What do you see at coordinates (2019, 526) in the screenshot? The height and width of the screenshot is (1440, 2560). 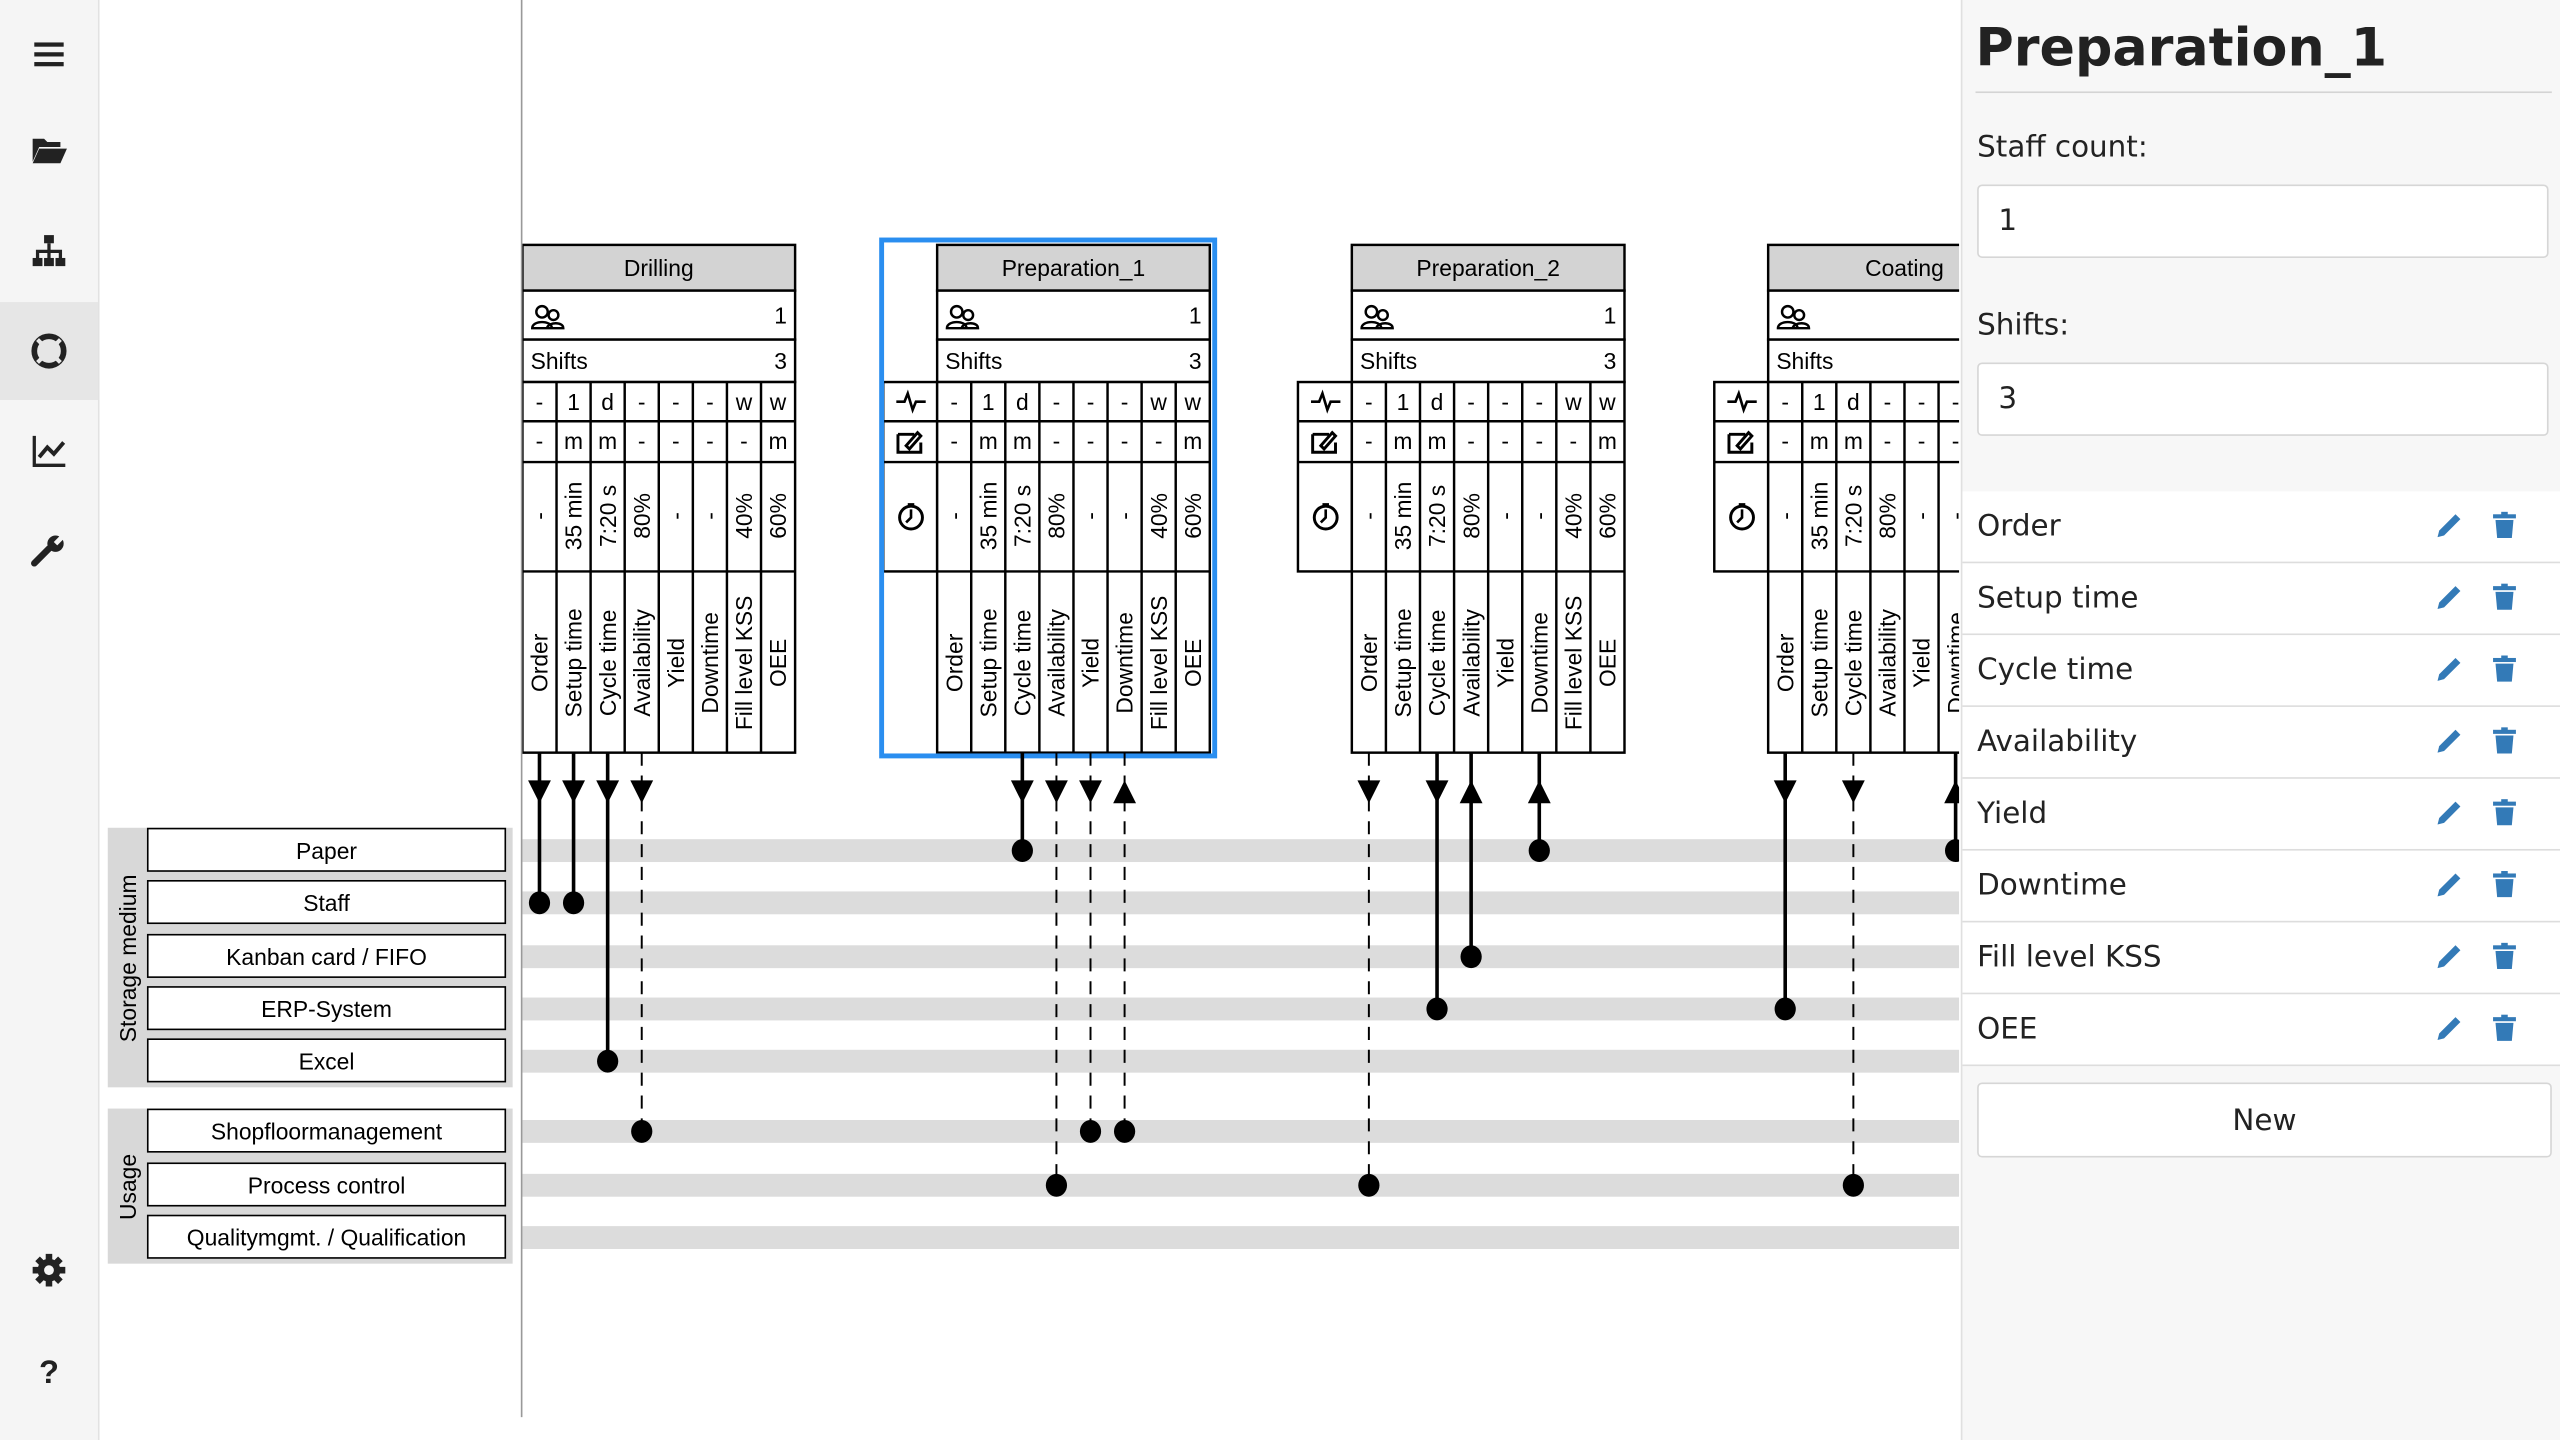 I see `field-name: Order` at bounding box center [2019, 526].